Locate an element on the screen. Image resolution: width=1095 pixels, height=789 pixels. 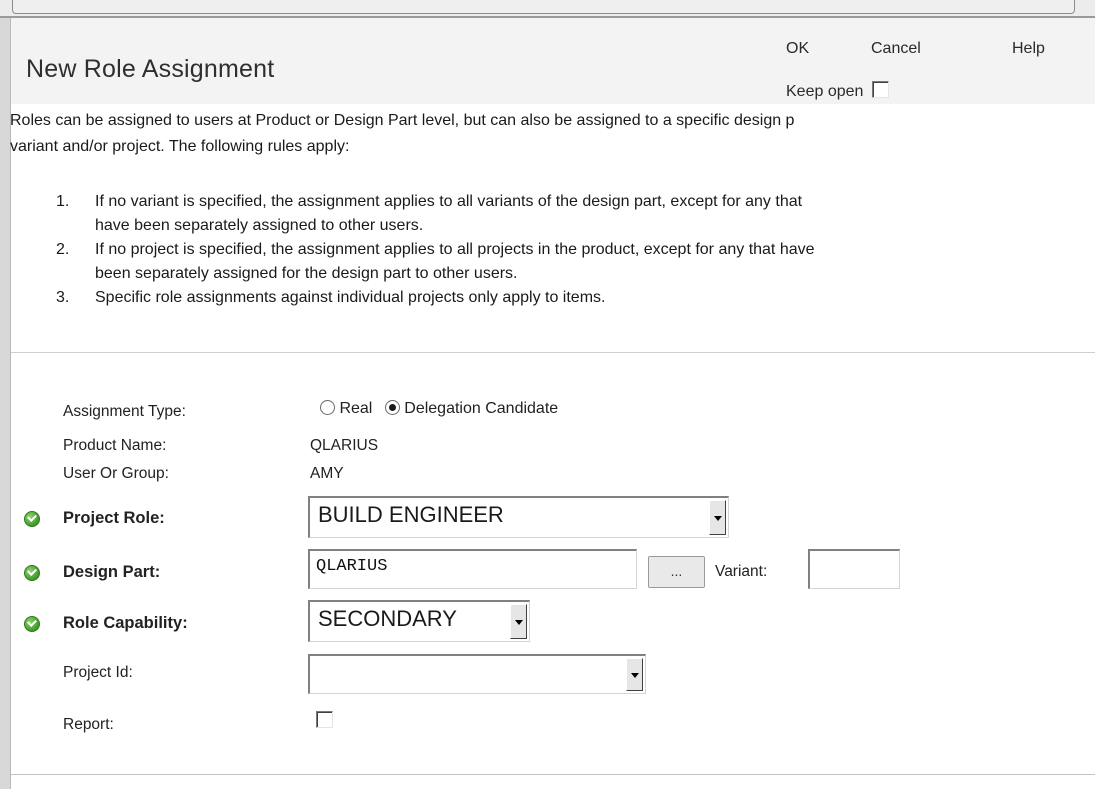
variant-label: Variant: is located at coordinates (741, 571).